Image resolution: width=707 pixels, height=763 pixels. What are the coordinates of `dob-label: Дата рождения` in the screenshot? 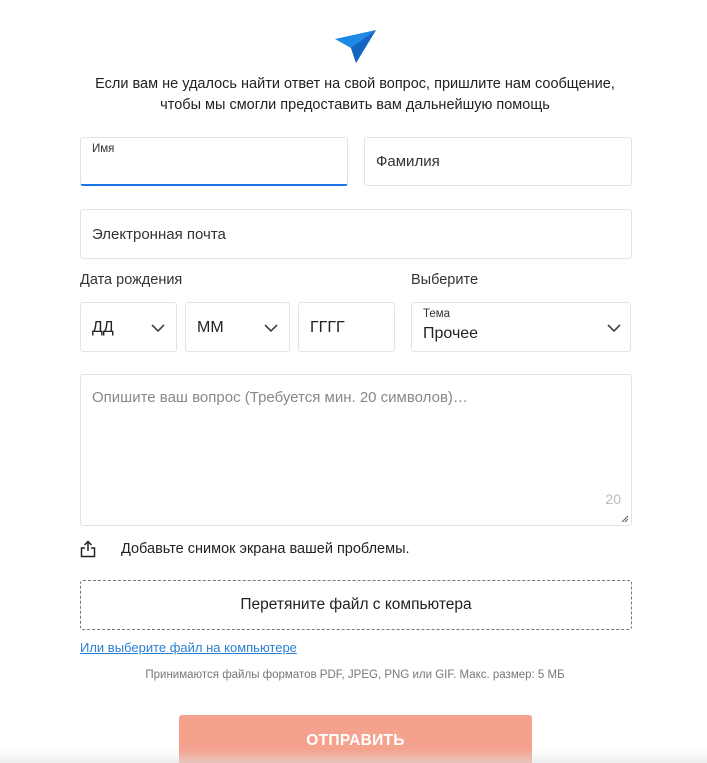 It's located at (131, 280).